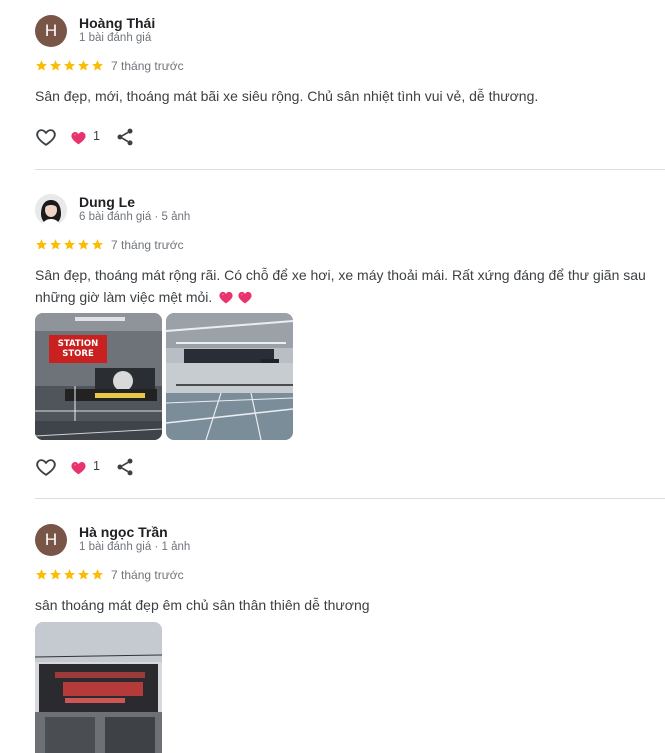 The height and width of the screenshot is (753, 665). What do you see at coordinates (107, 202) in the screenshot?
I see `reviewer-name: Dung Le` at bounding box center [107, 202].